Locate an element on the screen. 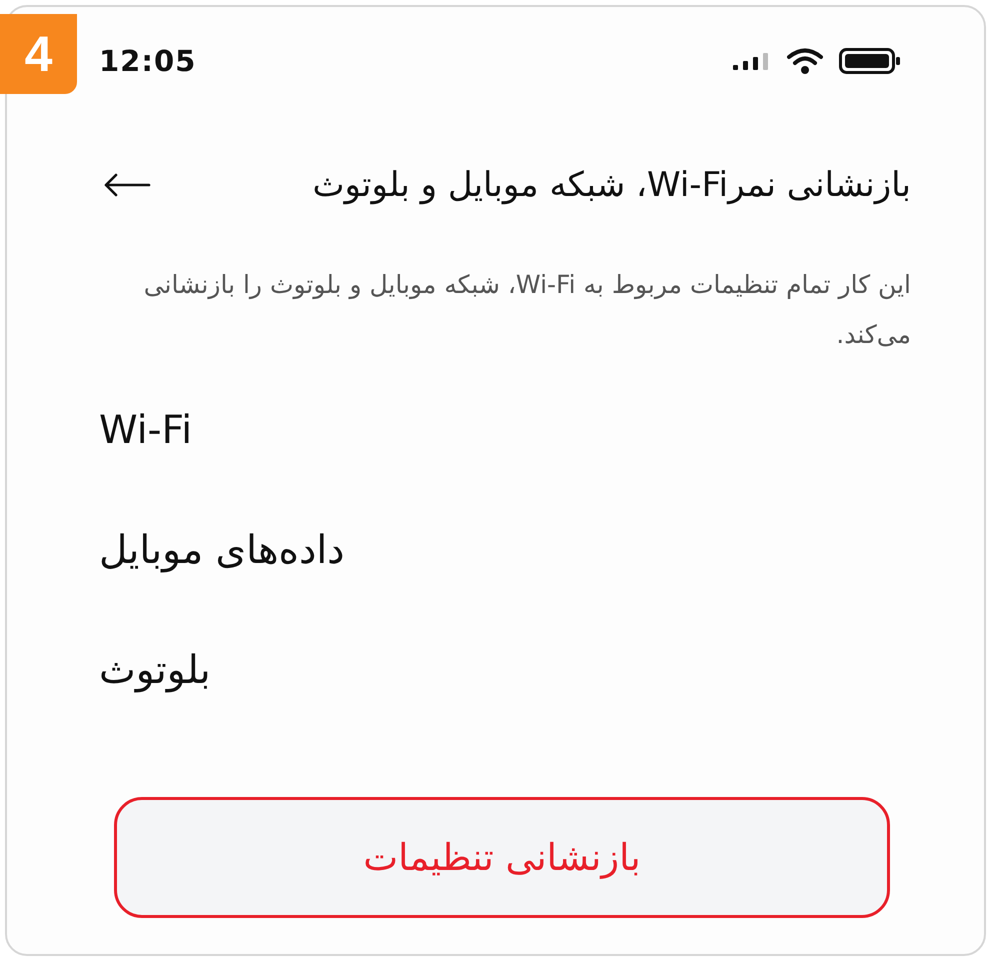 The image size is (1000, 966). status-time: 12:05 is located at coordinates (147, 61).